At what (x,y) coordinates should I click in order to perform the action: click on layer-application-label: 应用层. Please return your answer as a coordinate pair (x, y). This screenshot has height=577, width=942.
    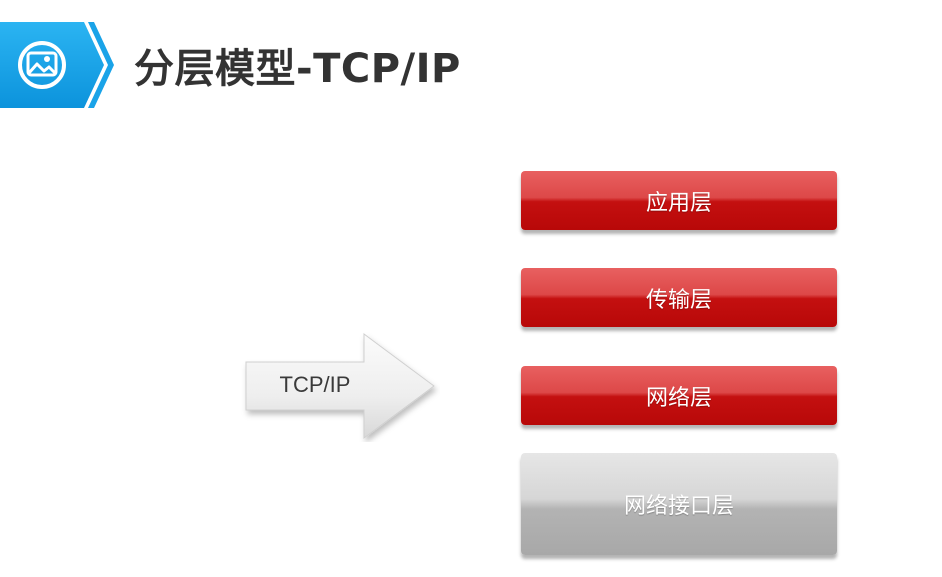
    Looking at the image, I should click on (678, 203).